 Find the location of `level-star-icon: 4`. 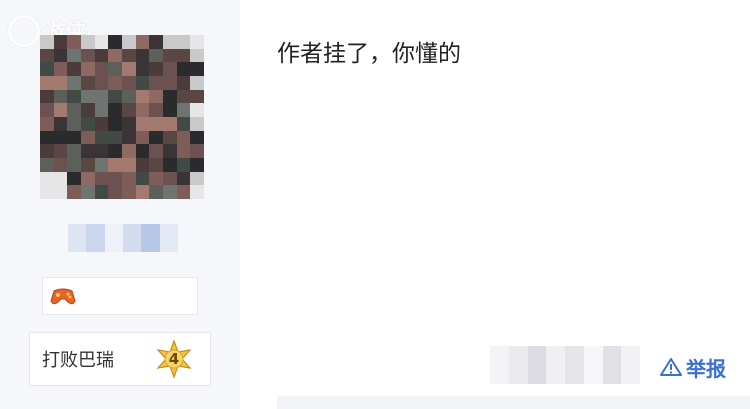

level-star-icon: 4 is located at coordinates (174, 359).